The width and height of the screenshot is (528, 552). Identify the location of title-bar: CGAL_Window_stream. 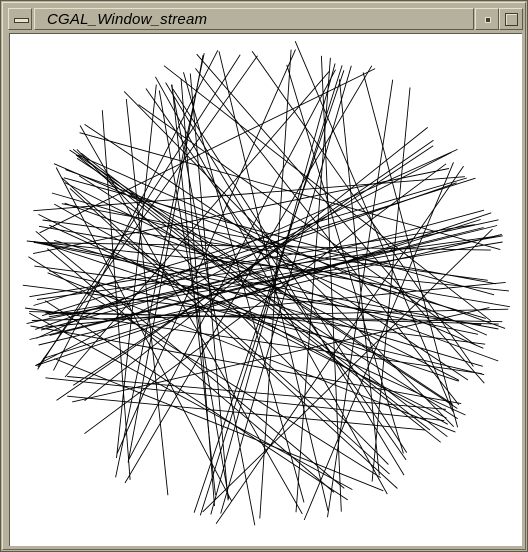
(265, 19).